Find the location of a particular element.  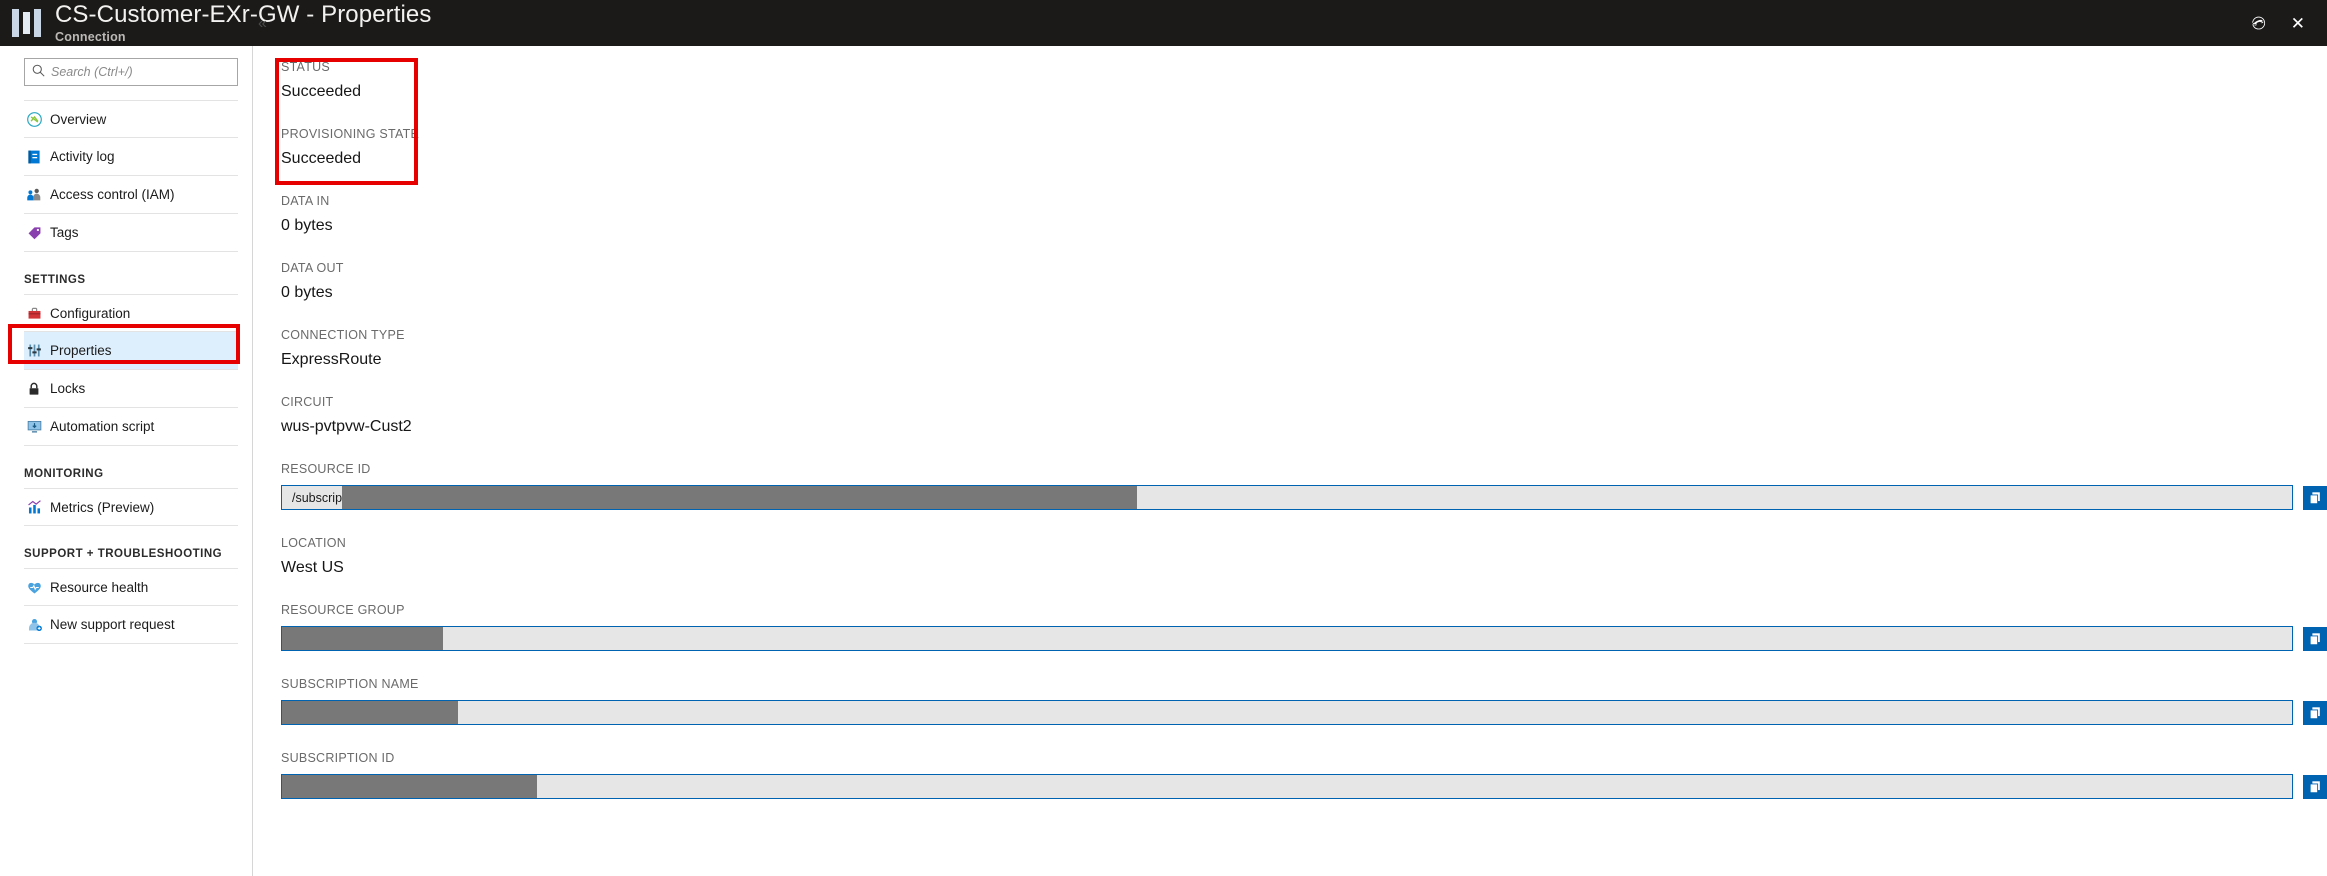

field-provisioning-state: PROVISIONING STATE Succeeded is located at coordinates (1304, 147).